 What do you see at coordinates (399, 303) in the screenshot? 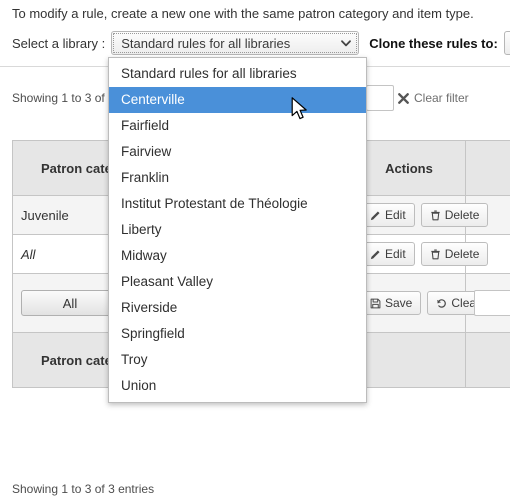
I see `save-button-label: Save` at bounding box center [399, 303].